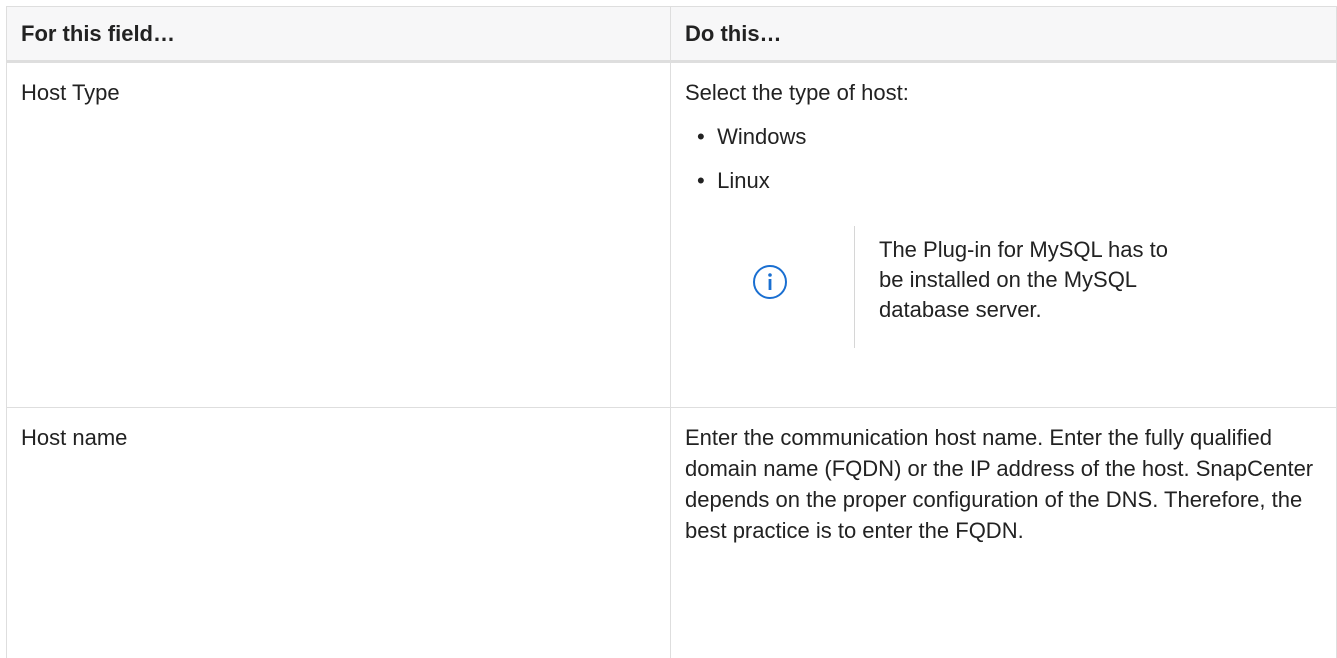 The width and height of the screenshot is (1337, 658). I want to click on option-label: Linux, so click(743, 180).